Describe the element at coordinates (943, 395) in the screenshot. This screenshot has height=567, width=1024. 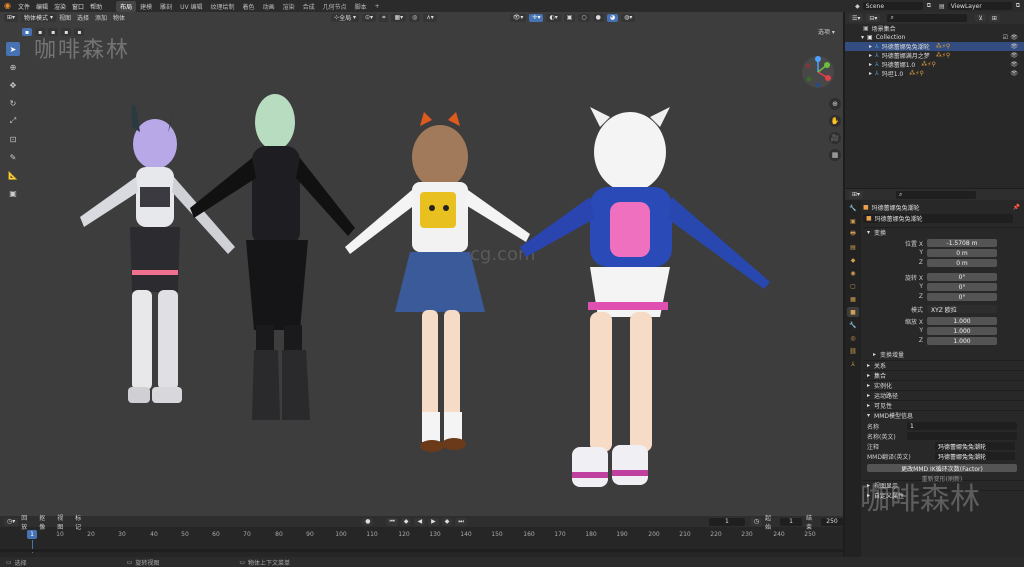
I see `section-motion-paths: ▸ 运动路径` at that location.